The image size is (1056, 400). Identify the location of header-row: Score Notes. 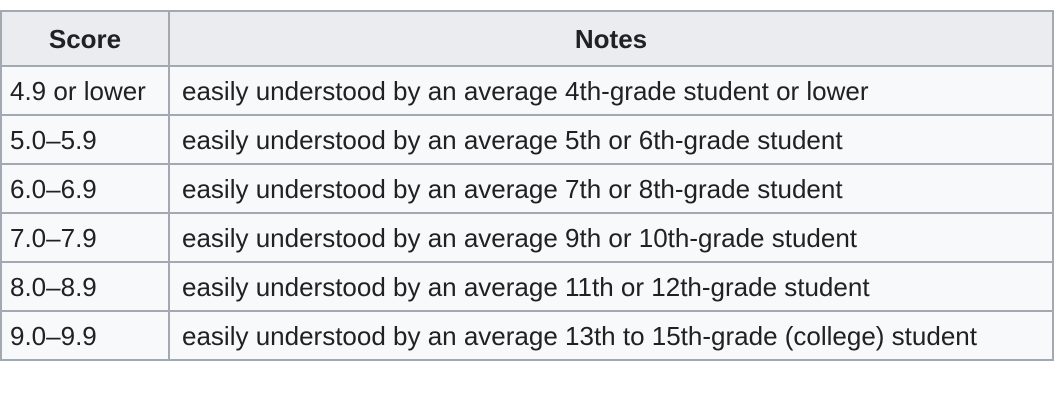
(527, 38).